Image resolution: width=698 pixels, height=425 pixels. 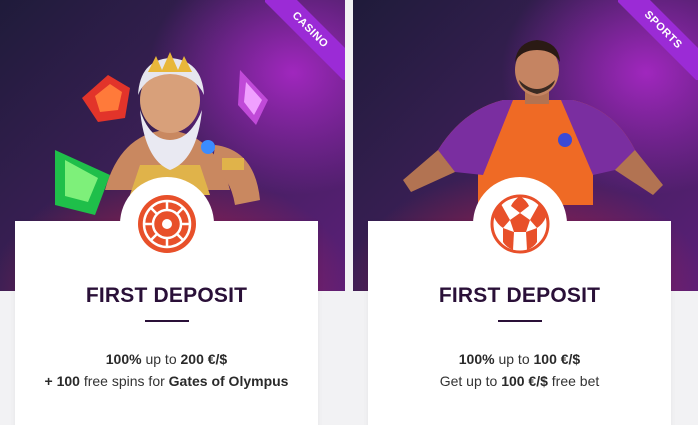 What do you see at coordinates (514, 359) in the screenshot?
I see `sports-text: up to` at bounding box center [514, 359].